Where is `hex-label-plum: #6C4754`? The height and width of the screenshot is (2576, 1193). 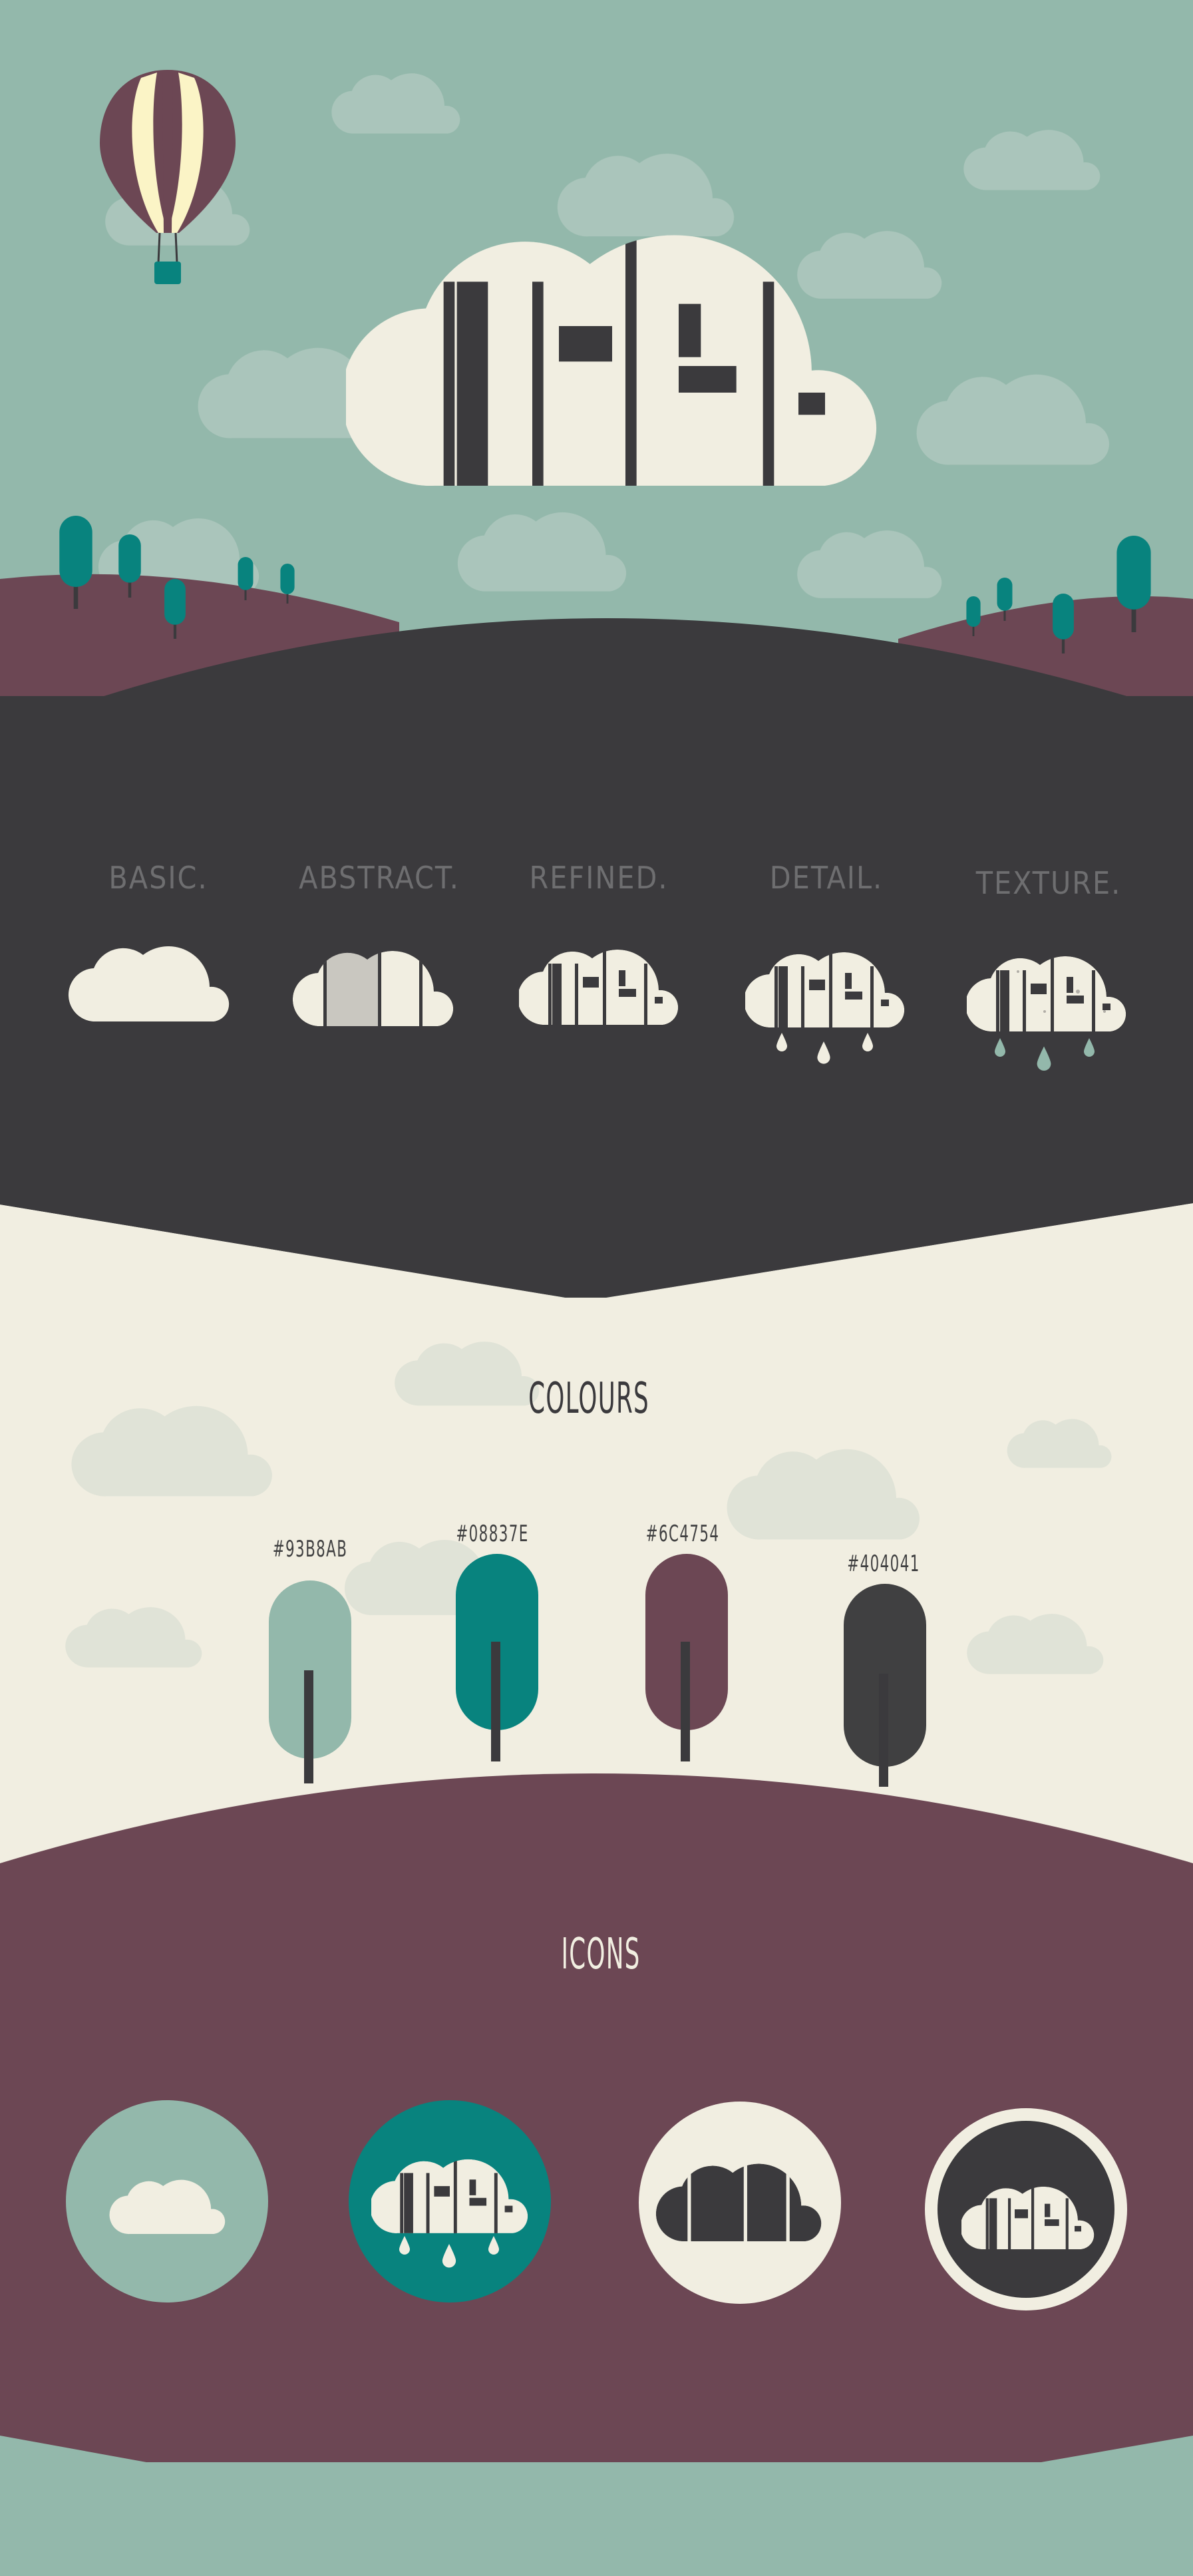
hex-label-plum: #6C4754 is located at coordinates (683, 1534).